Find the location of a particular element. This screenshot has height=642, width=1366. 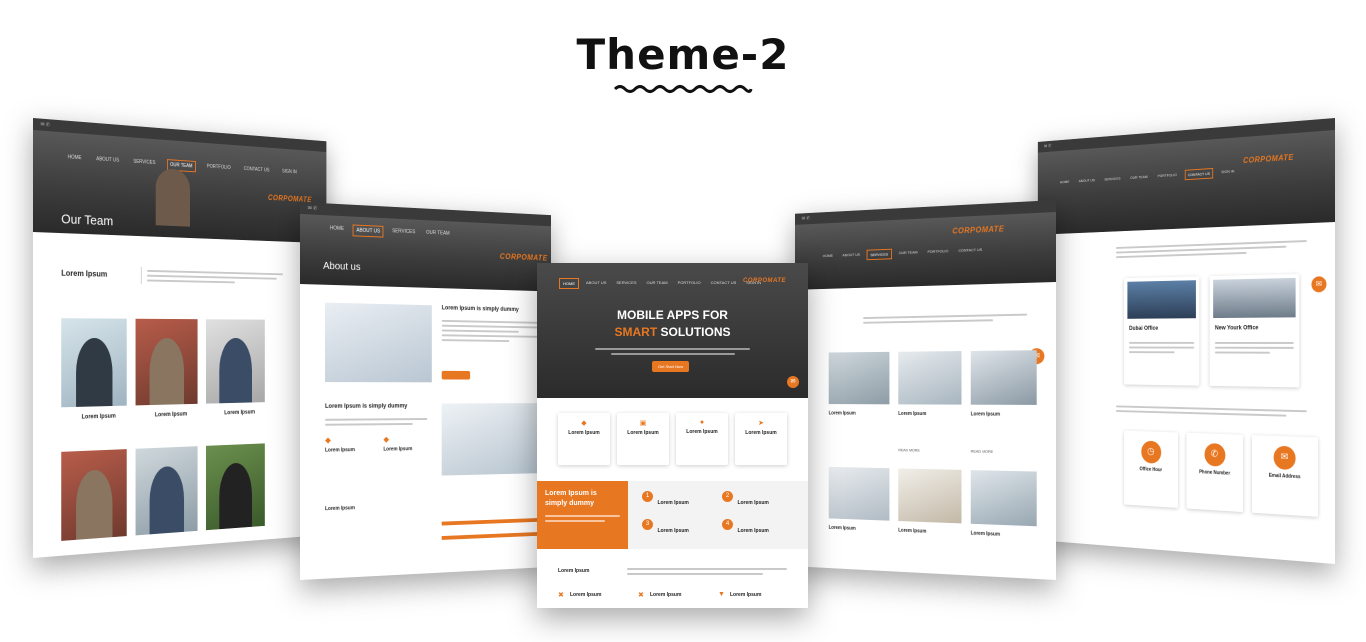

feature-card: ▣ Lorem Ipsum is located at coordinates (643, 439).